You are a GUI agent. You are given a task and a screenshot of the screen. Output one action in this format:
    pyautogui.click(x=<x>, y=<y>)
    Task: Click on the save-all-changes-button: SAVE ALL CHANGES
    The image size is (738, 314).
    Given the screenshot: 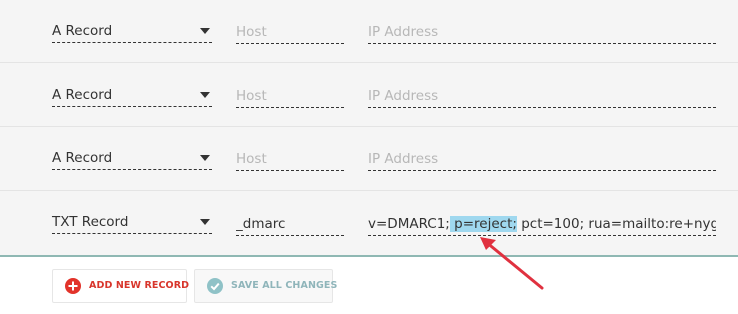 What is the action you would take?
    pyautogui.click(x=265, y=286)
    